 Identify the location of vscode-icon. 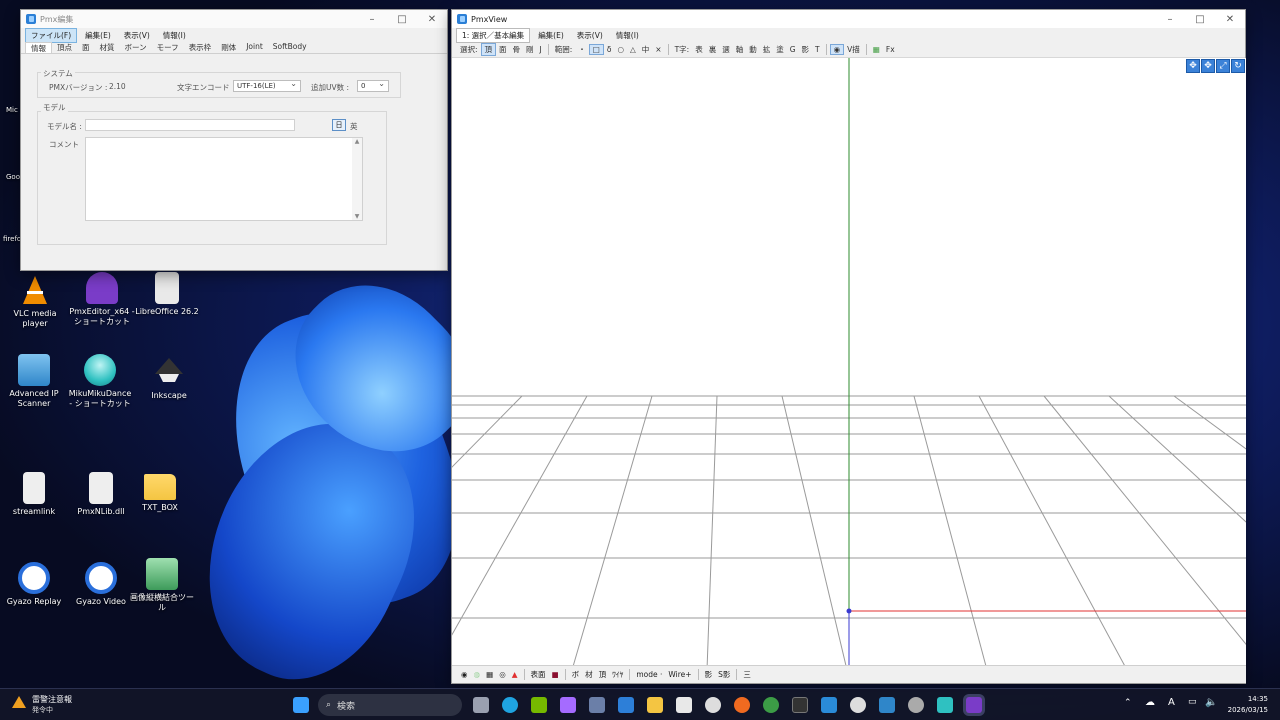
(829, 705).